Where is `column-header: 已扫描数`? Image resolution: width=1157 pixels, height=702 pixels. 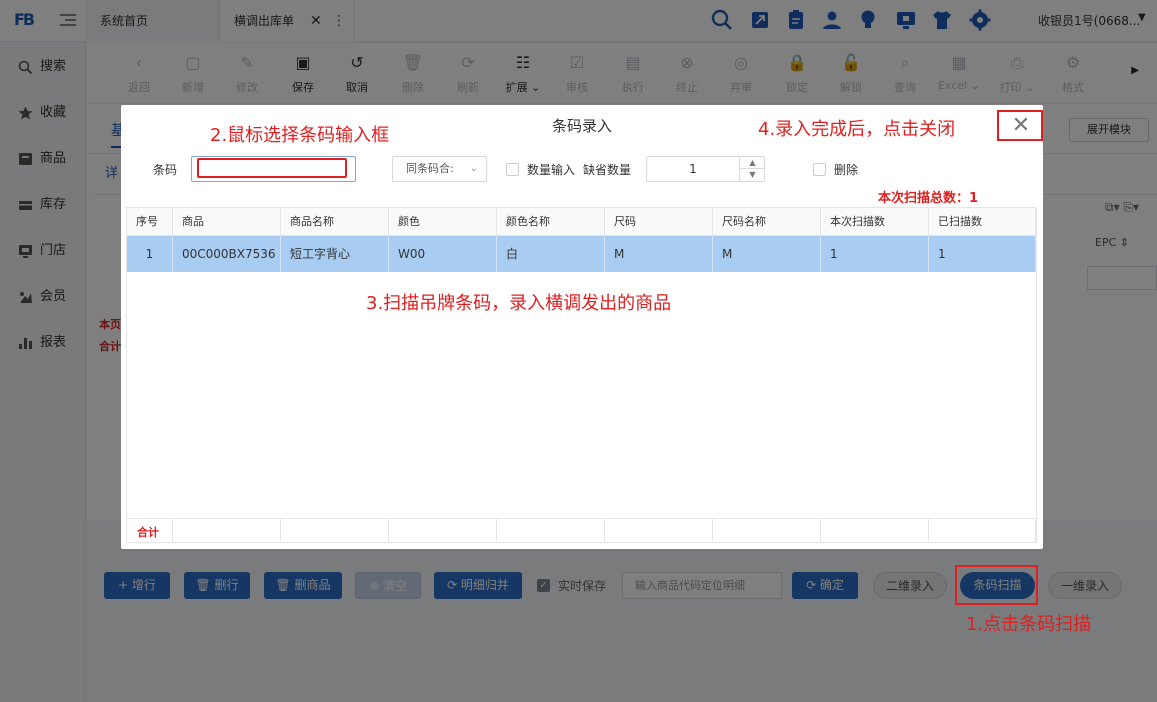
column-header: 已扫描数 is located at coordinates (982, 222).